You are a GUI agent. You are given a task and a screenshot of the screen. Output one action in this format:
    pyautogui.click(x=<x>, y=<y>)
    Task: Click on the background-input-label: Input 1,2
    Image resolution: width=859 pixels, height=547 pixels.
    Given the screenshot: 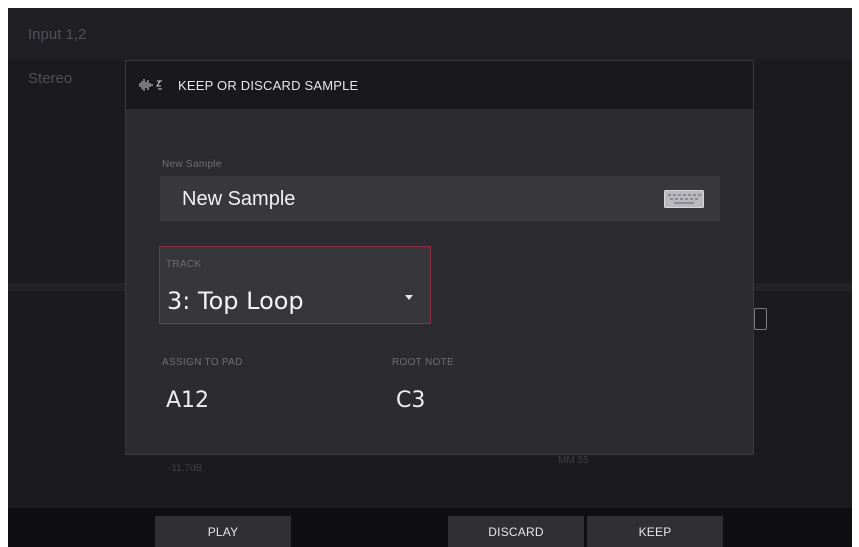 What is the action you would take?
    pyautogui.click(x=57, y=34)
    